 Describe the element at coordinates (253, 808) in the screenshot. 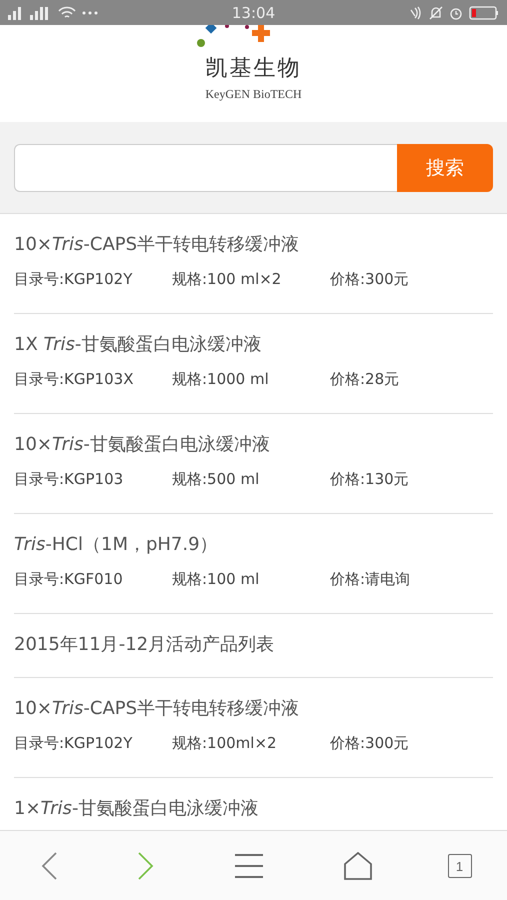

I see `product-title: 1×Tris-甘氨酸蛋白电泳缓冲液` at that location.